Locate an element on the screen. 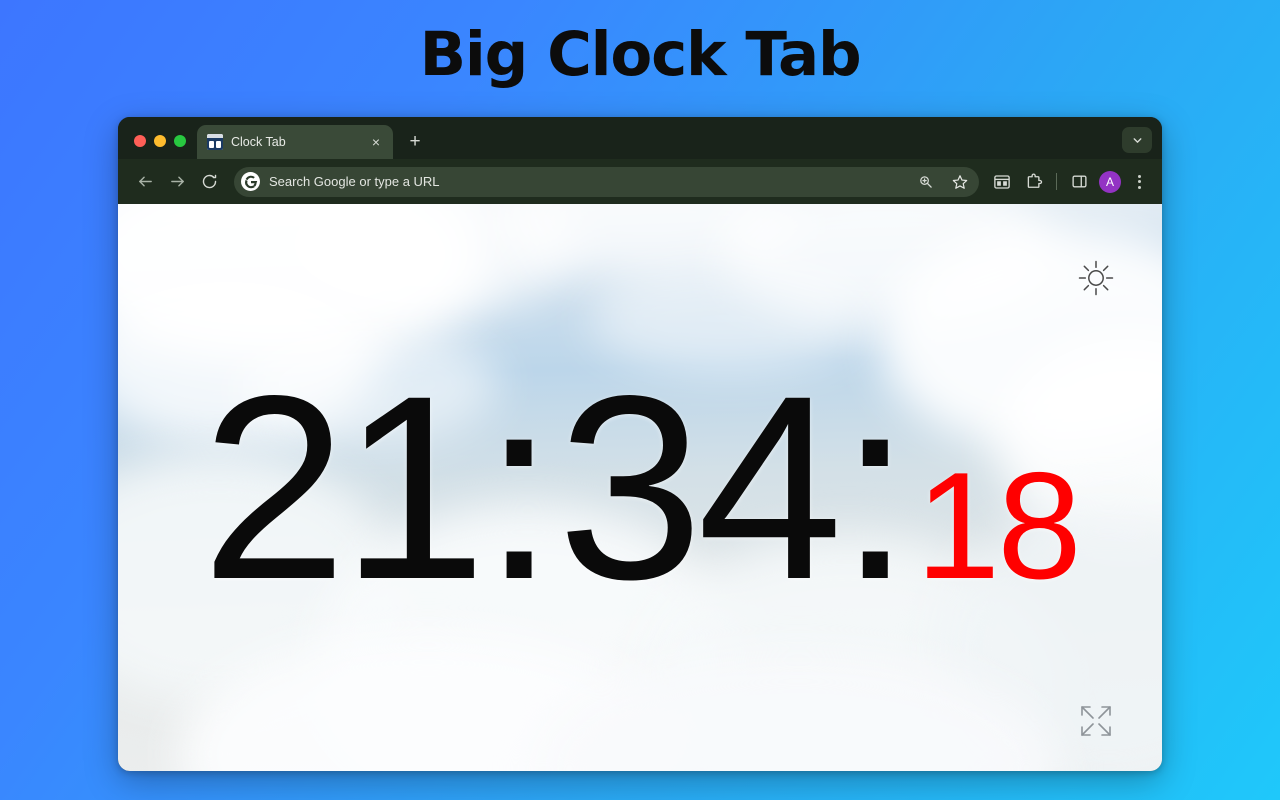 This screenshot has height=800, width=1280. maximize-window-button is located at coordinates (180, 141).